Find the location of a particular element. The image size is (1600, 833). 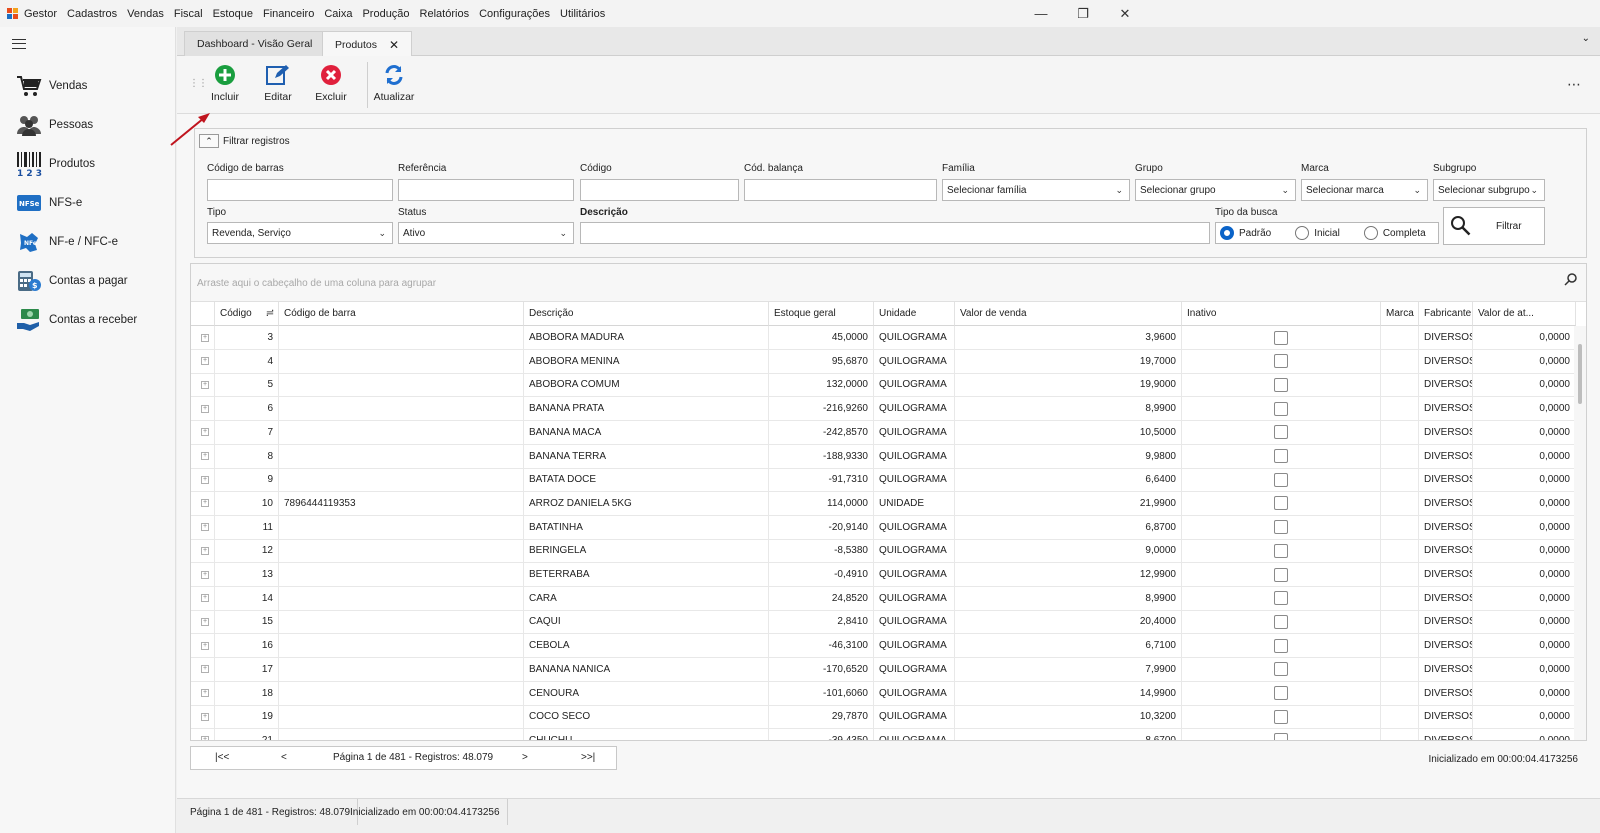

status-select: Ativo ⌄ is located at coordinates (486, 233).